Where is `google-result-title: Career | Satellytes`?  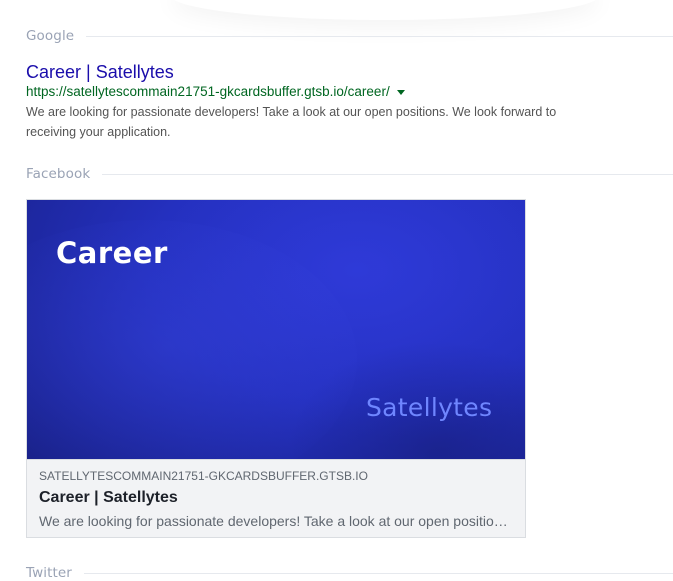 google-result-title: Career | Satellytes is located at coordinates (326, 72).